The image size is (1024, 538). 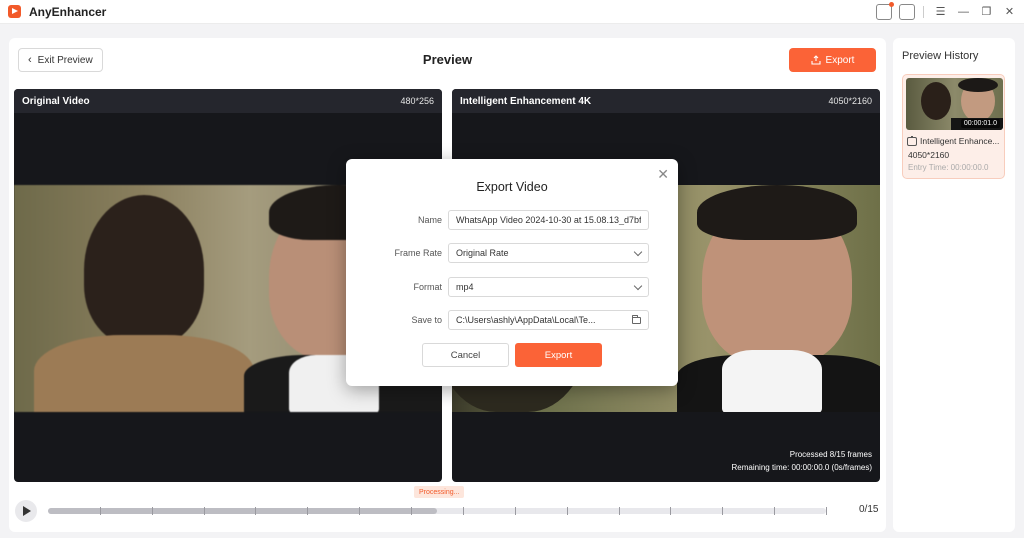 I want to click on app-logo-icon, so click(x=14, y=11).